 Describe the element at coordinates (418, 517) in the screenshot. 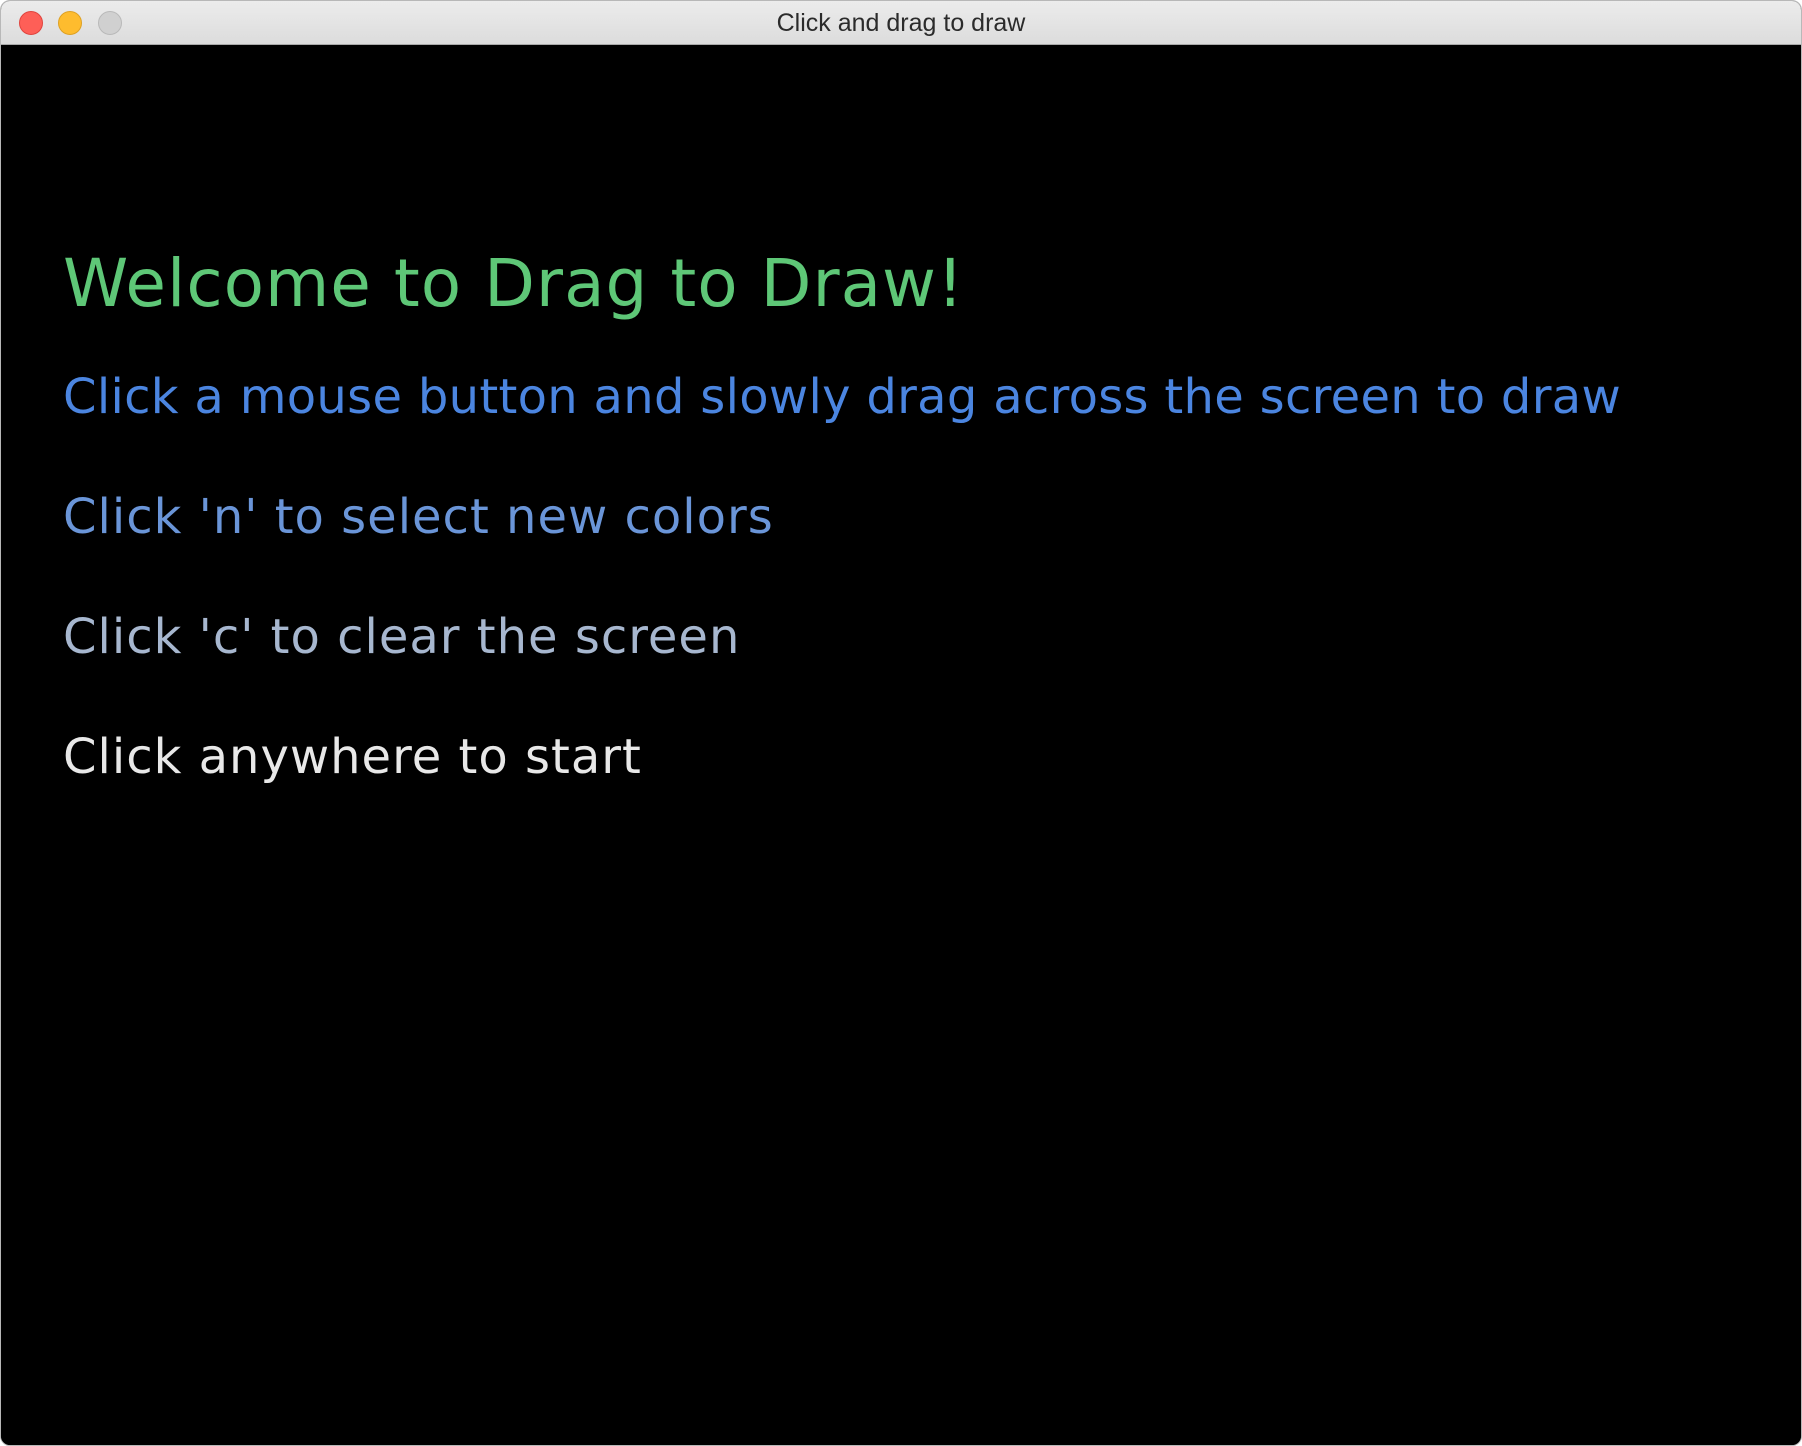

I see `instruction-new-colors: Click 'n' to select new colors` at that location.